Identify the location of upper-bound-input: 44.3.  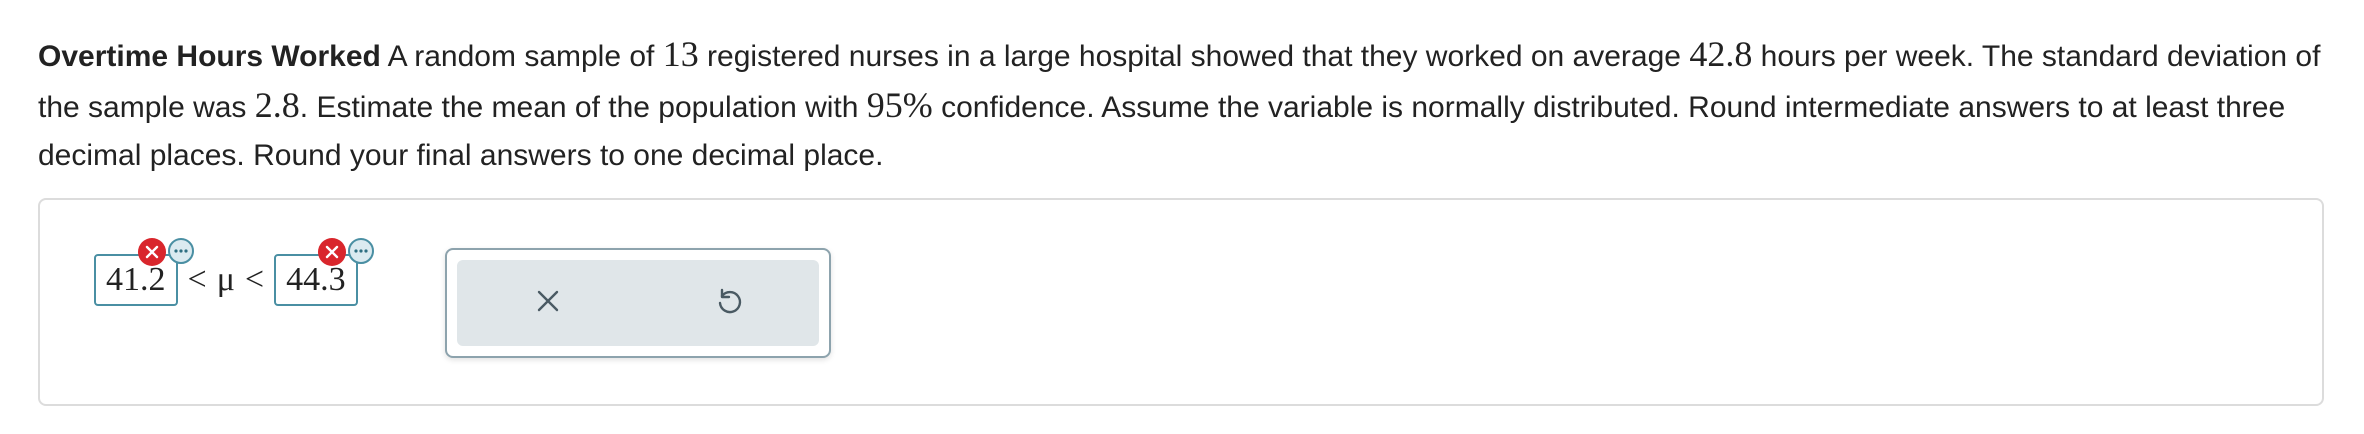
(324, 272).